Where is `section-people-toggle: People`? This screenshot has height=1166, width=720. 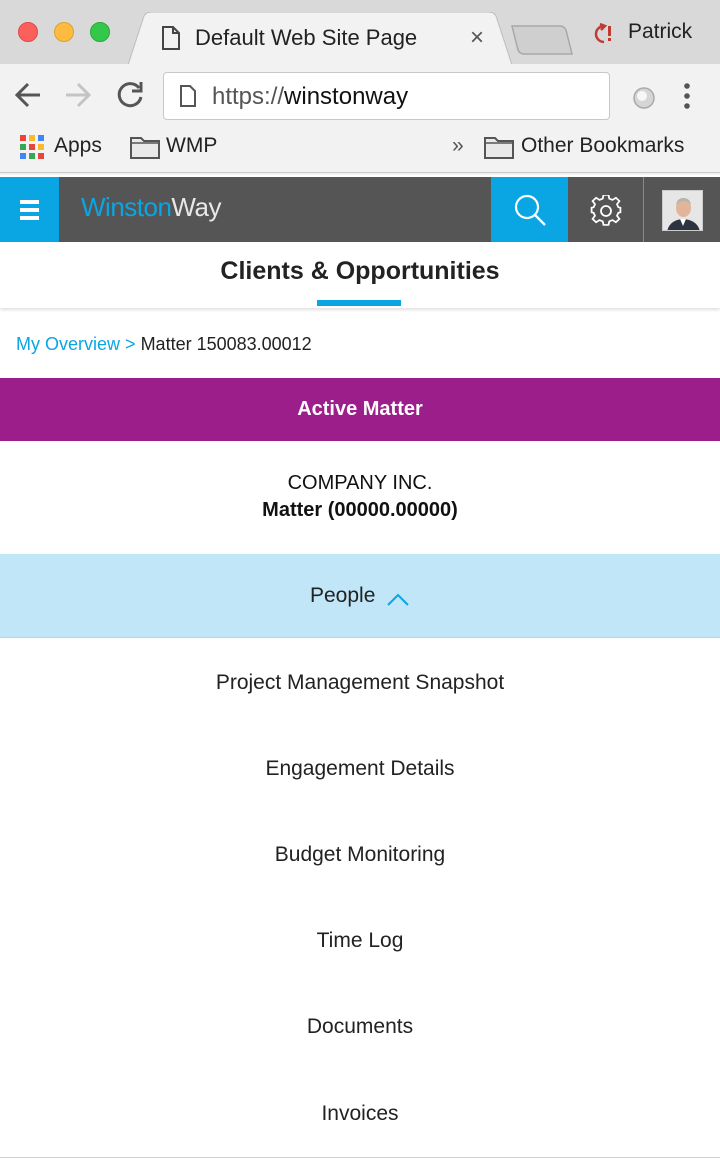
section-people-toggle: People is located at coordinates (360, 596).